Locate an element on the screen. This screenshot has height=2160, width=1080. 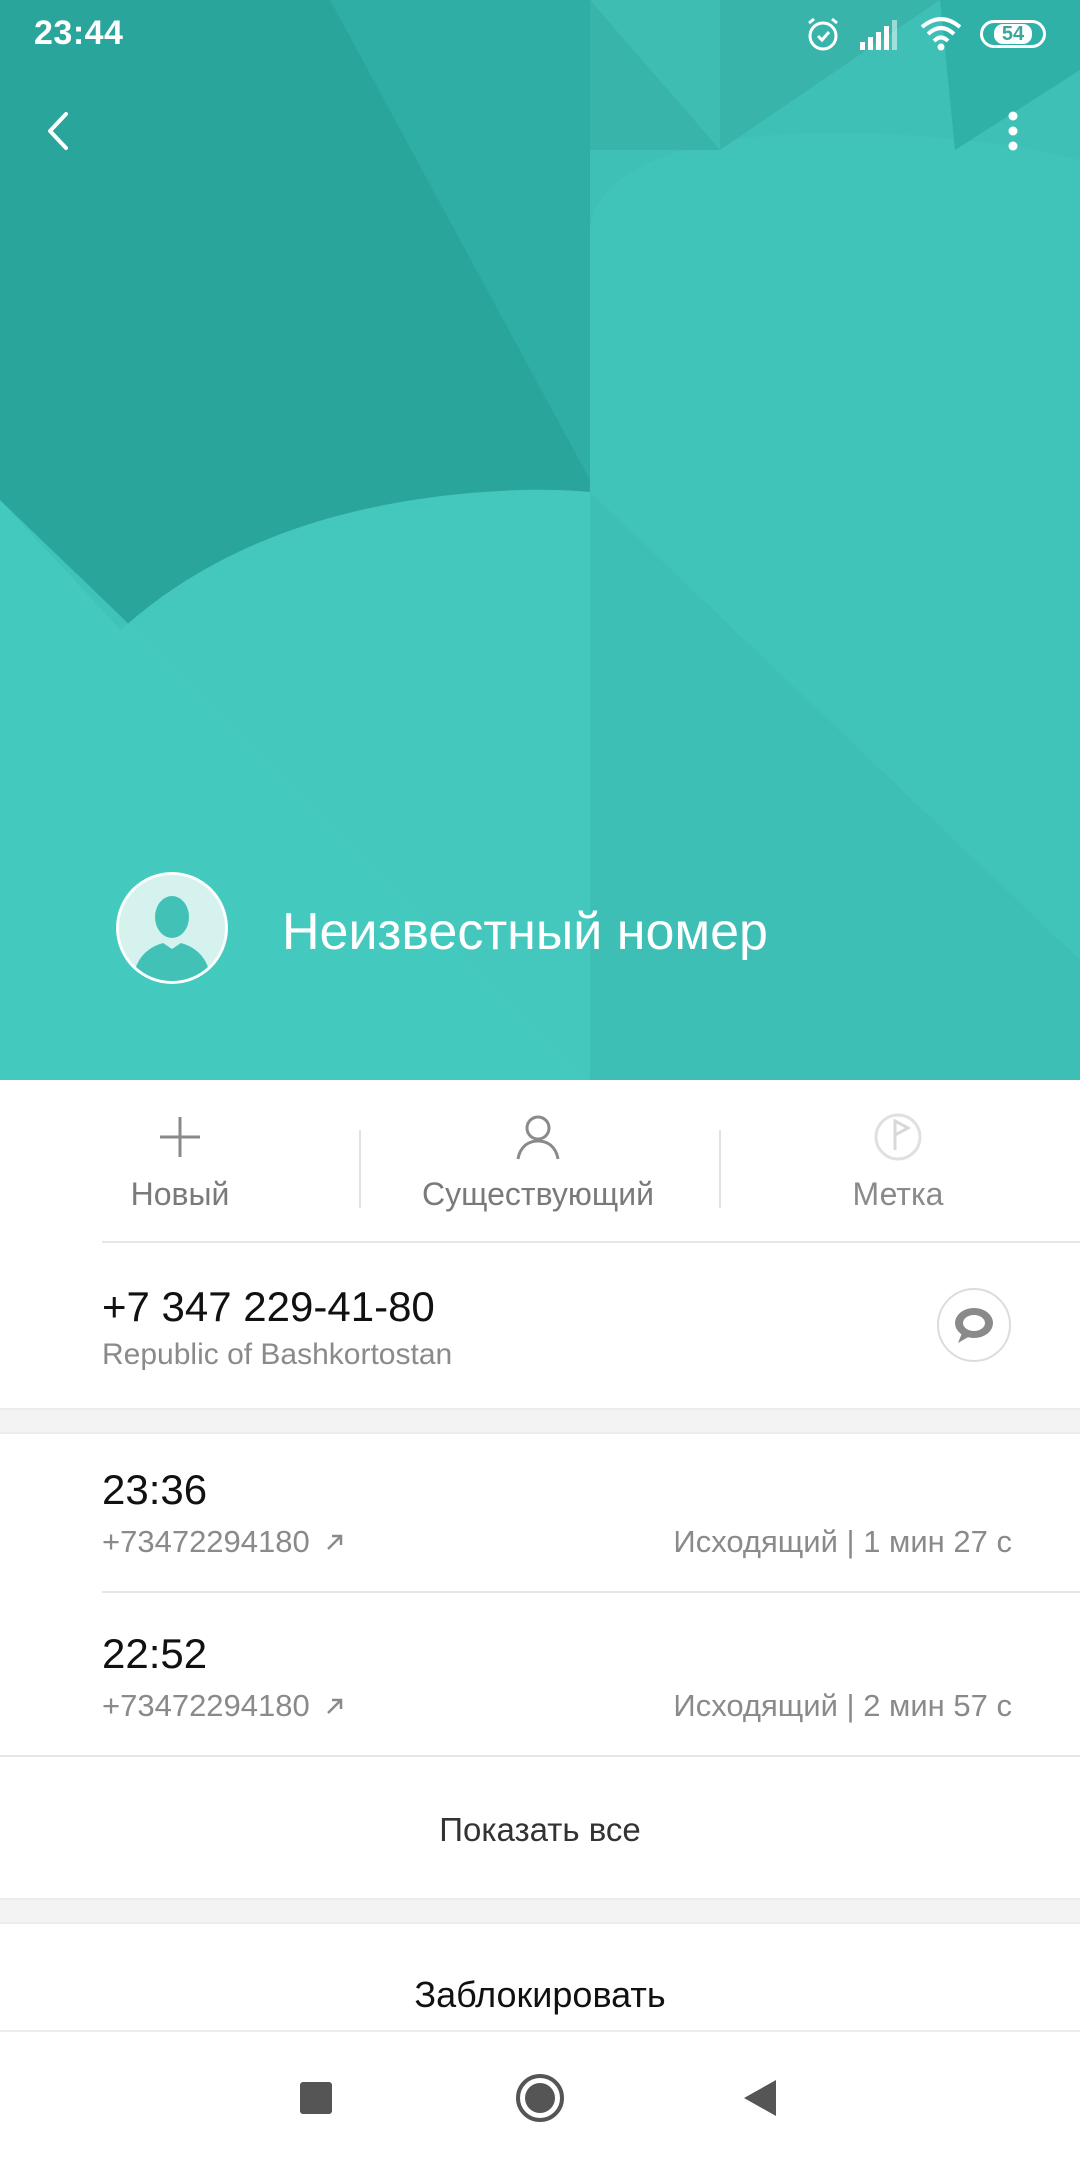
call-detail: Исходящий | 1 мин 27 с is located at coordinates (842, 1541).